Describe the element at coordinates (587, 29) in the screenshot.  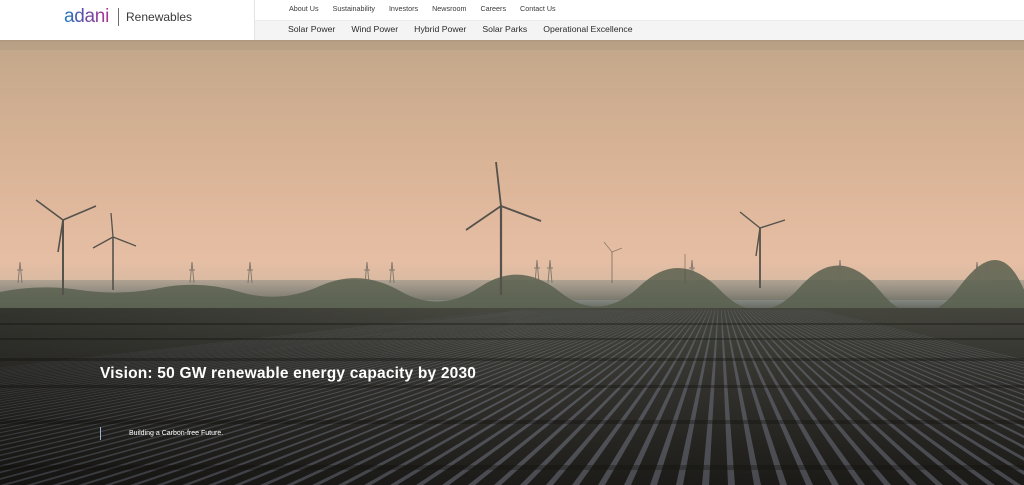
I see `nav-operational-excellence: Operational Excellence` at that location.